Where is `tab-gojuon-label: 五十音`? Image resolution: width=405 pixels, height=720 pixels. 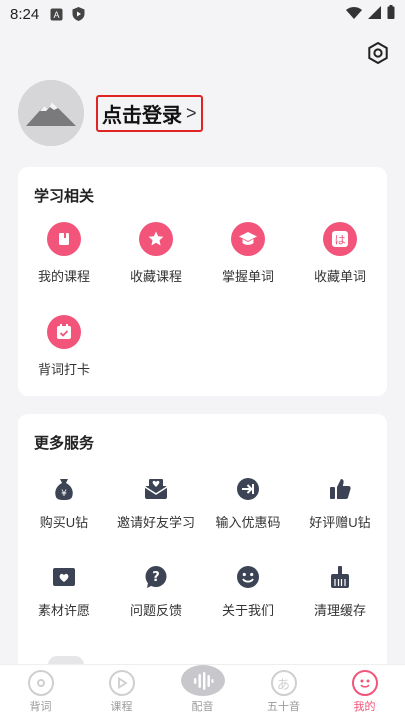
tab-gojuon-label: 五十音 is located at coordinates (283, 707).